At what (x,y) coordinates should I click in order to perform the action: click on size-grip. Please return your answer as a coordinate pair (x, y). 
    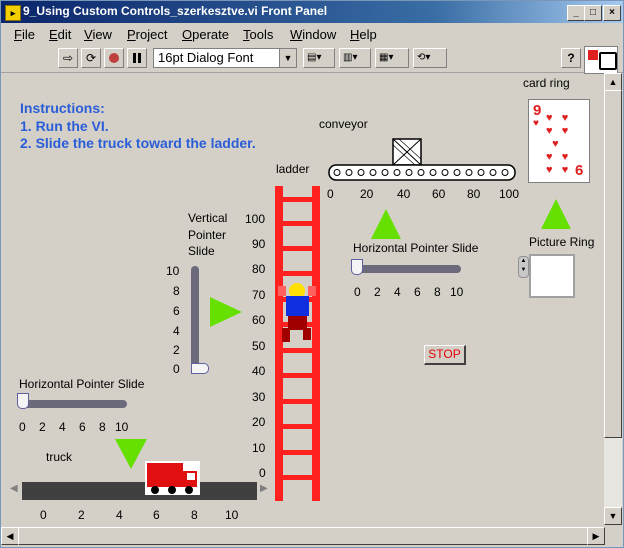
    Looking at the image, I should click on (613, 536).